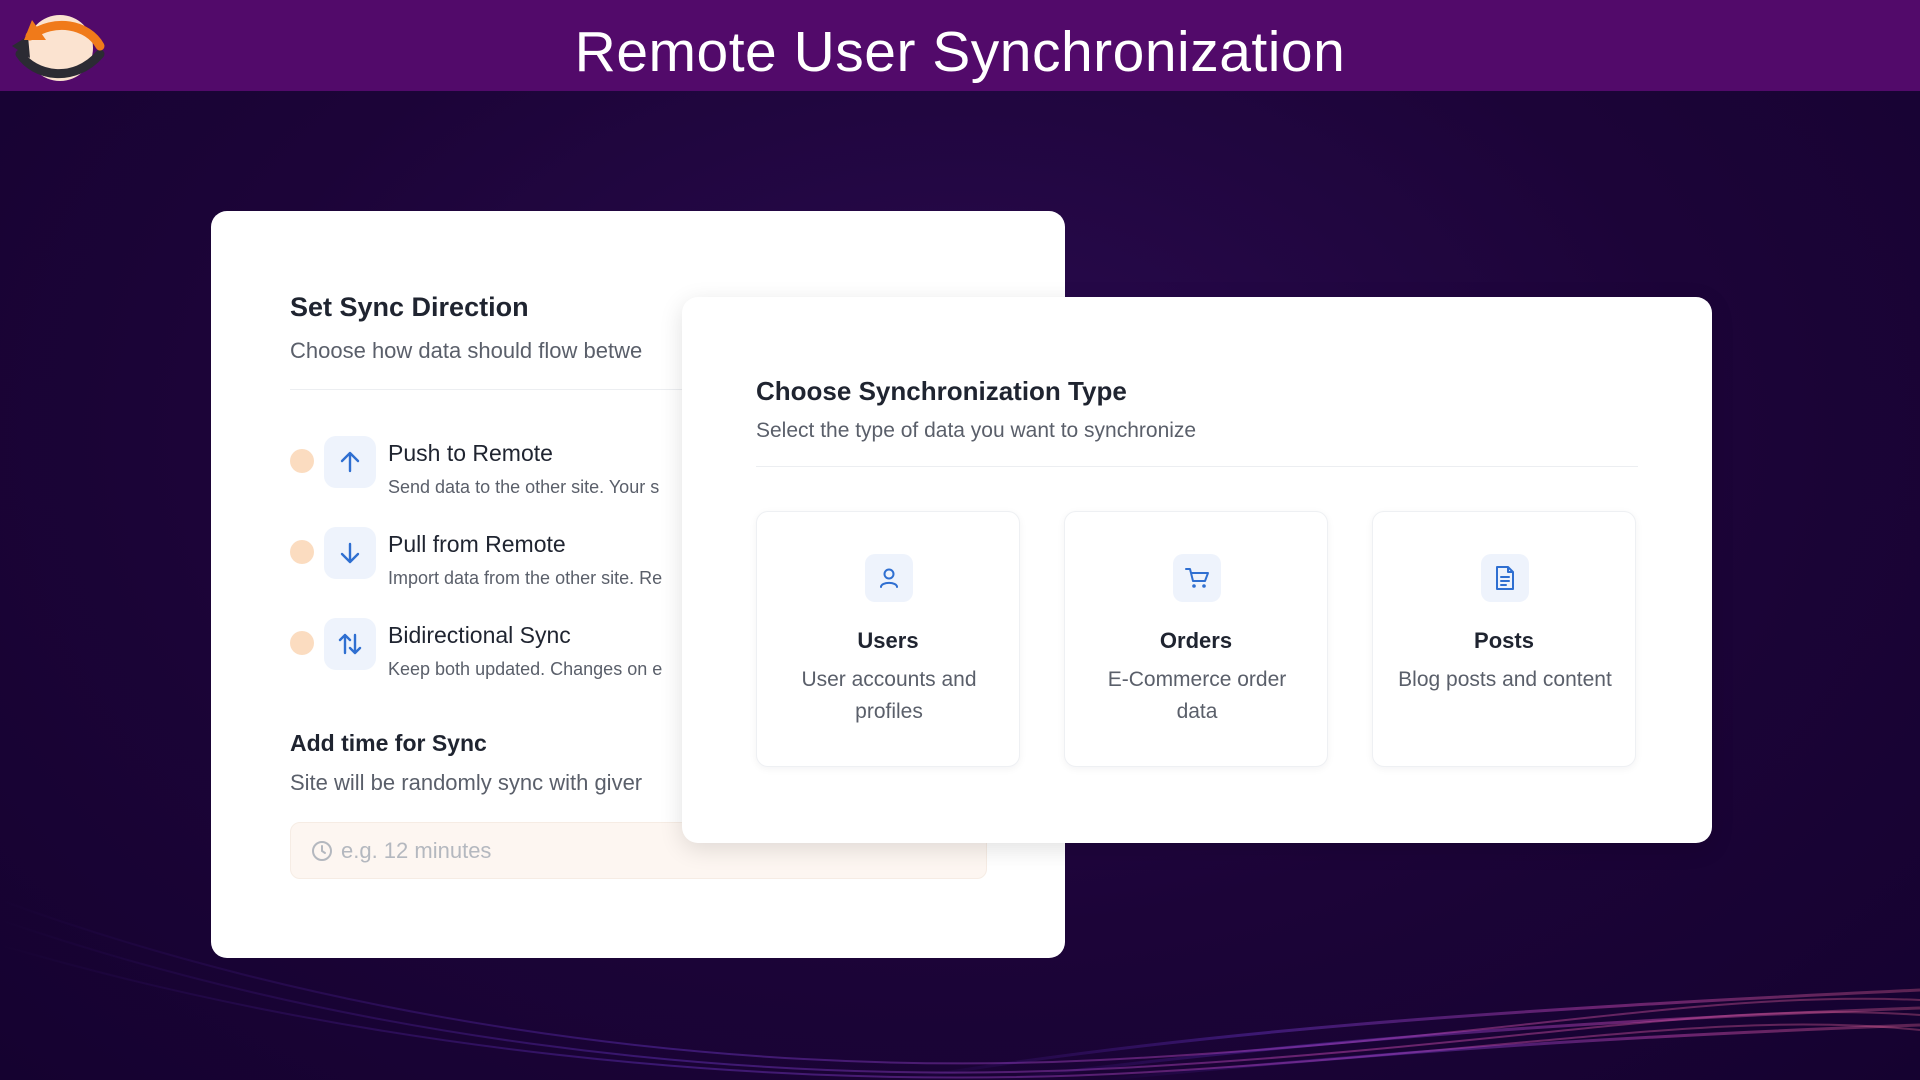 This screenshot has width=1920, height=1080. Describe the element at coordinates (466, 350) in the screenshot. I see `sync-direction-subtitle: Choose how data should flow betwe` at that location.